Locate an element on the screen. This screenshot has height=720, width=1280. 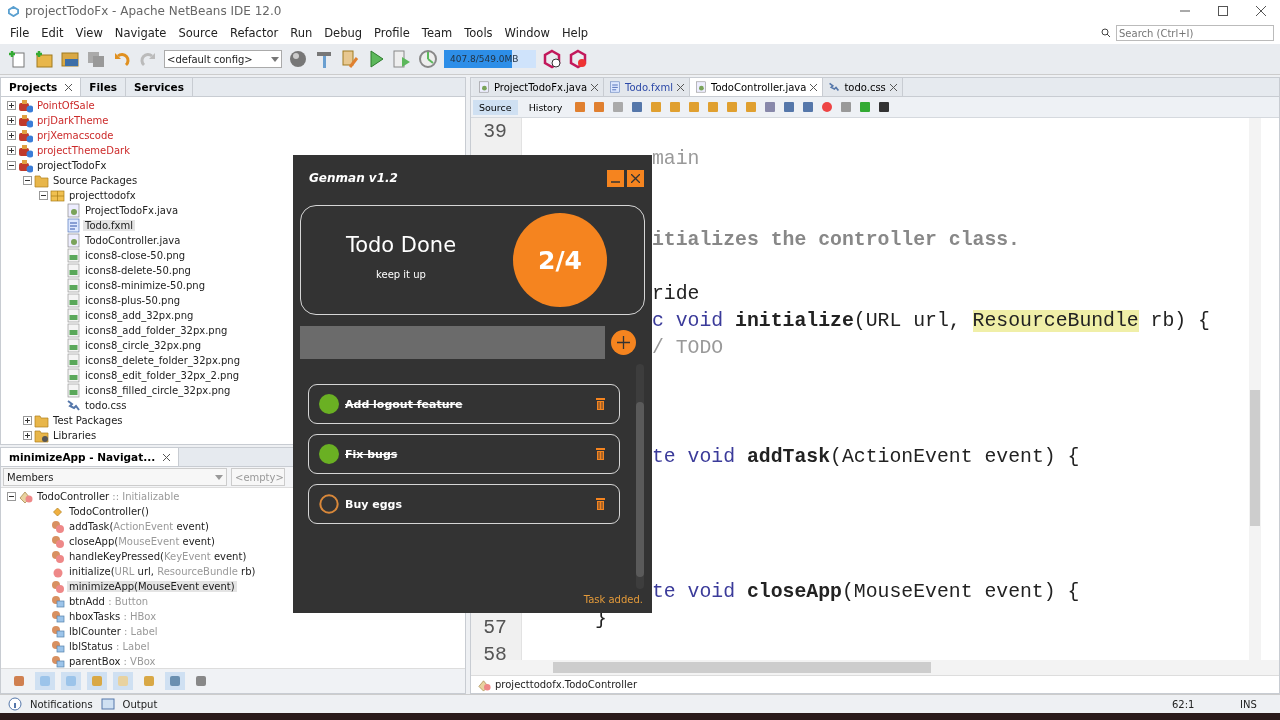
navigator-item: lblStatus : Label is located at coordinates (109, 646).